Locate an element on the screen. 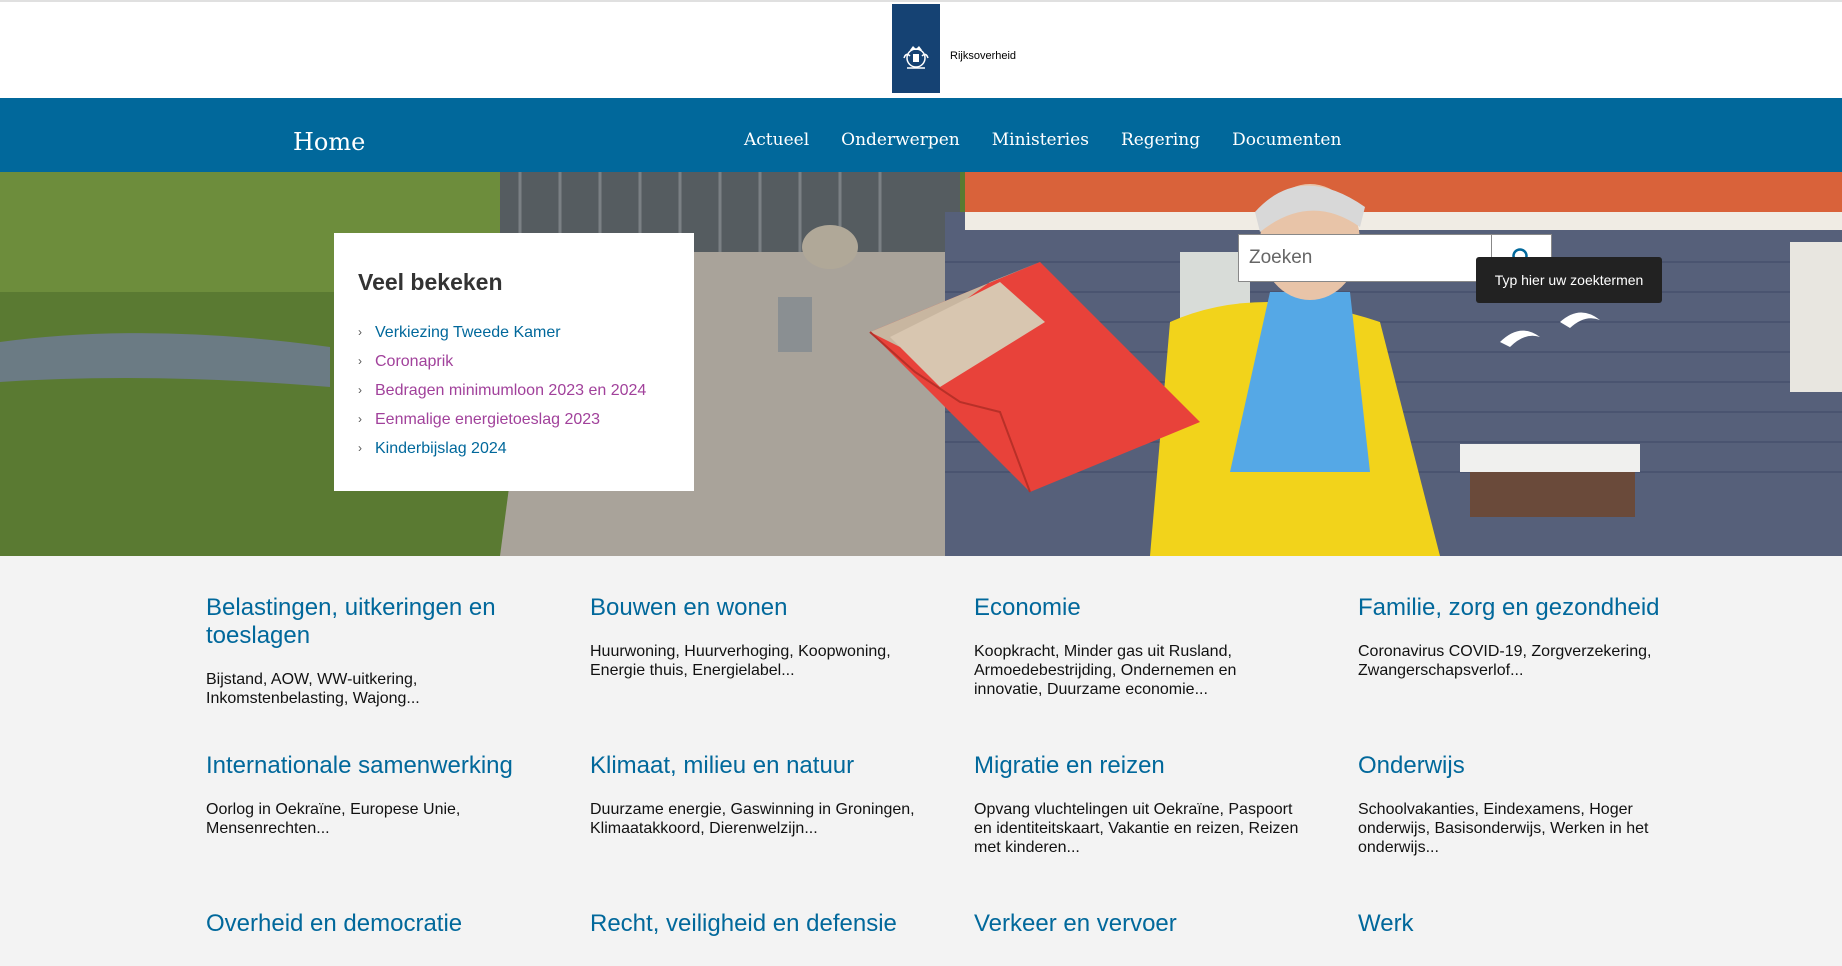 The height and width of the screenshot is (966, 1842). topic-title: Belastingen, uitkeringen en toeslagen is located at coordinates (371, 622).